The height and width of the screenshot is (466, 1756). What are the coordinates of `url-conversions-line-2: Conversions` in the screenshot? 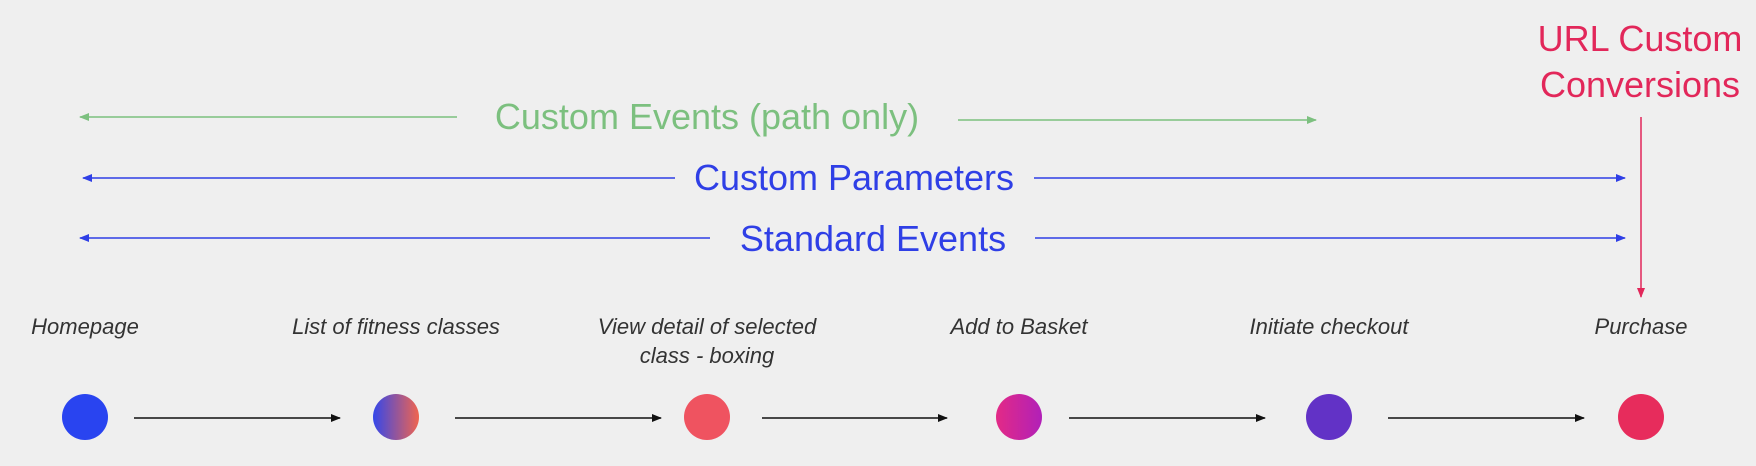 It's located at (1640, 84).